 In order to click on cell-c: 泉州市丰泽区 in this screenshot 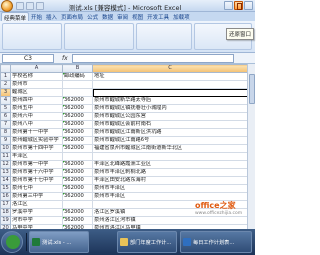, I will do `click(170, 188)`.